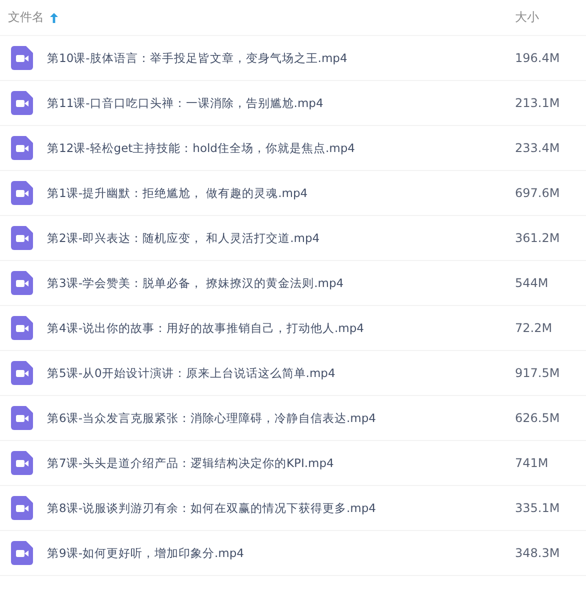 The image size is (586, 591). Describe the element at coordinates (281, 418) in the screenshot. I see `file-name: 第6课-当众发言克服紧张：消除心理障碍，冷静自信表达.mp4` at that location.